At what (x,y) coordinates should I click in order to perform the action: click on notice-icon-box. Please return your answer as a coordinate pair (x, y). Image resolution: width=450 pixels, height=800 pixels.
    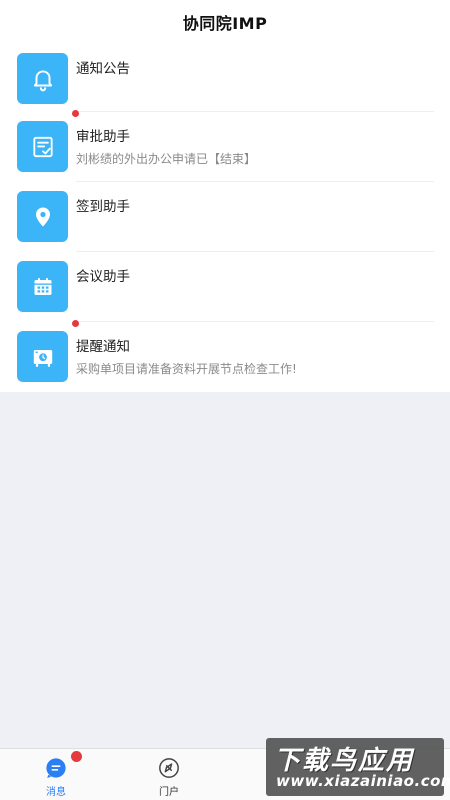
    Looking at the image, I should click on (42, 78).